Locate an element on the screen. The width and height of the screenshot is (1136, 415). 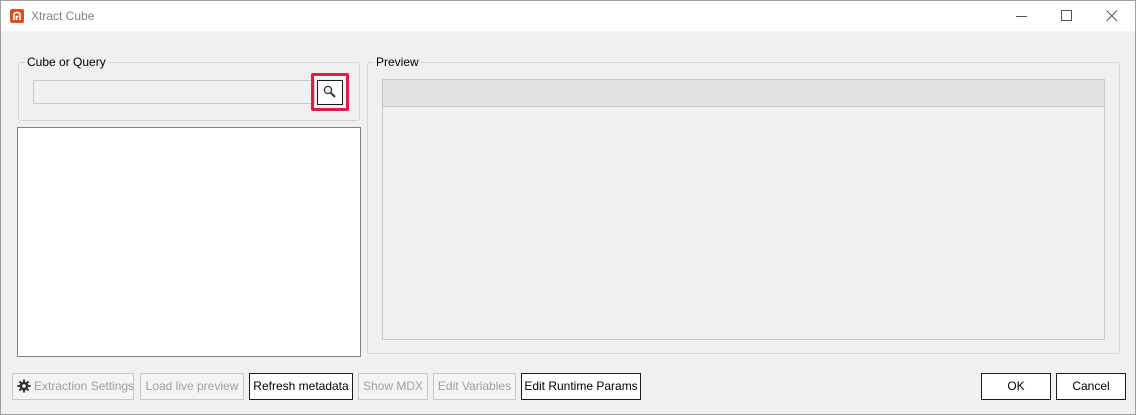
close-icon is located at coordinates (1112, 16).